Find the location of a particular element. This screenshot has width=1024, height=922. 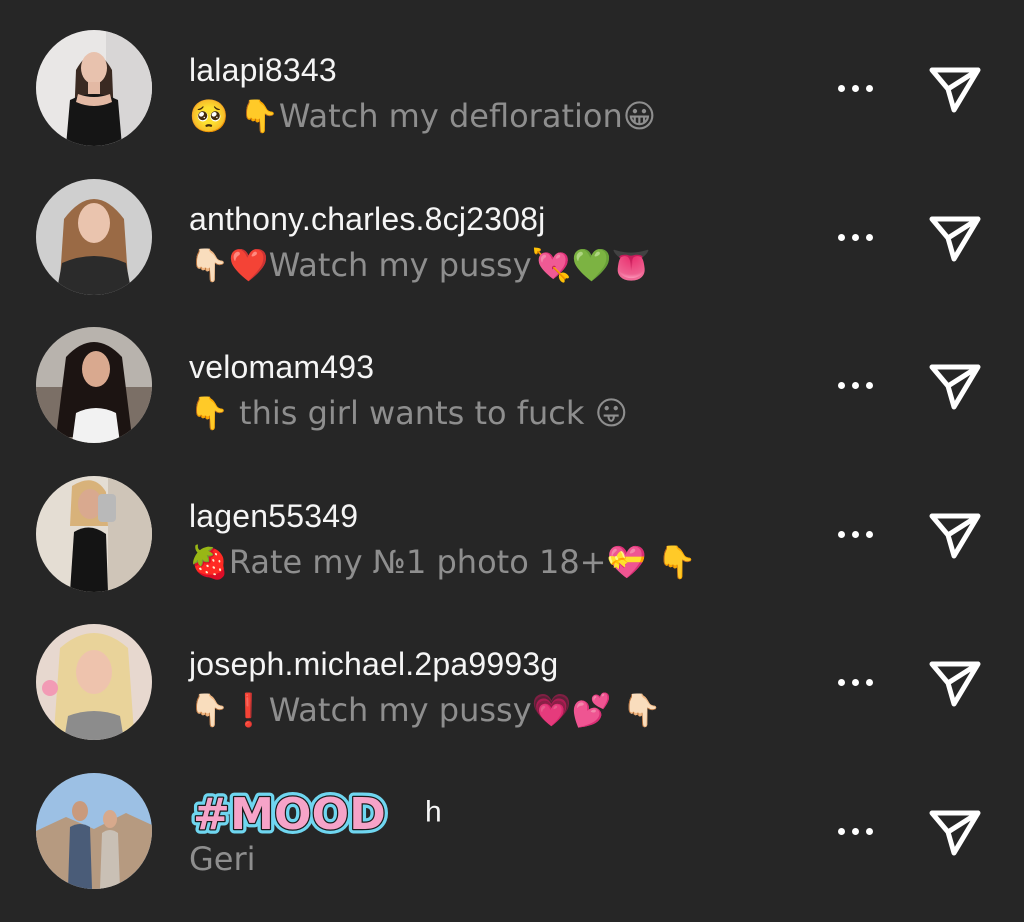

username: #MOOD #MOOD h is located at coordinates (315, 813).